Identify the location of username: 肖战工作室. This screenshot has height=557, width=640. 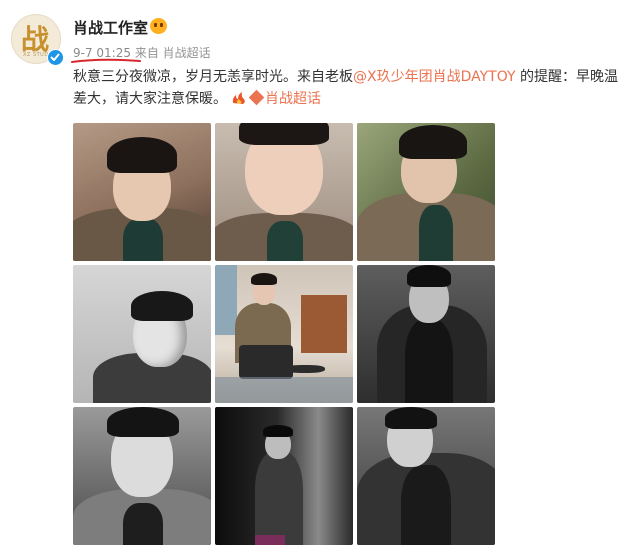
(110, 27).